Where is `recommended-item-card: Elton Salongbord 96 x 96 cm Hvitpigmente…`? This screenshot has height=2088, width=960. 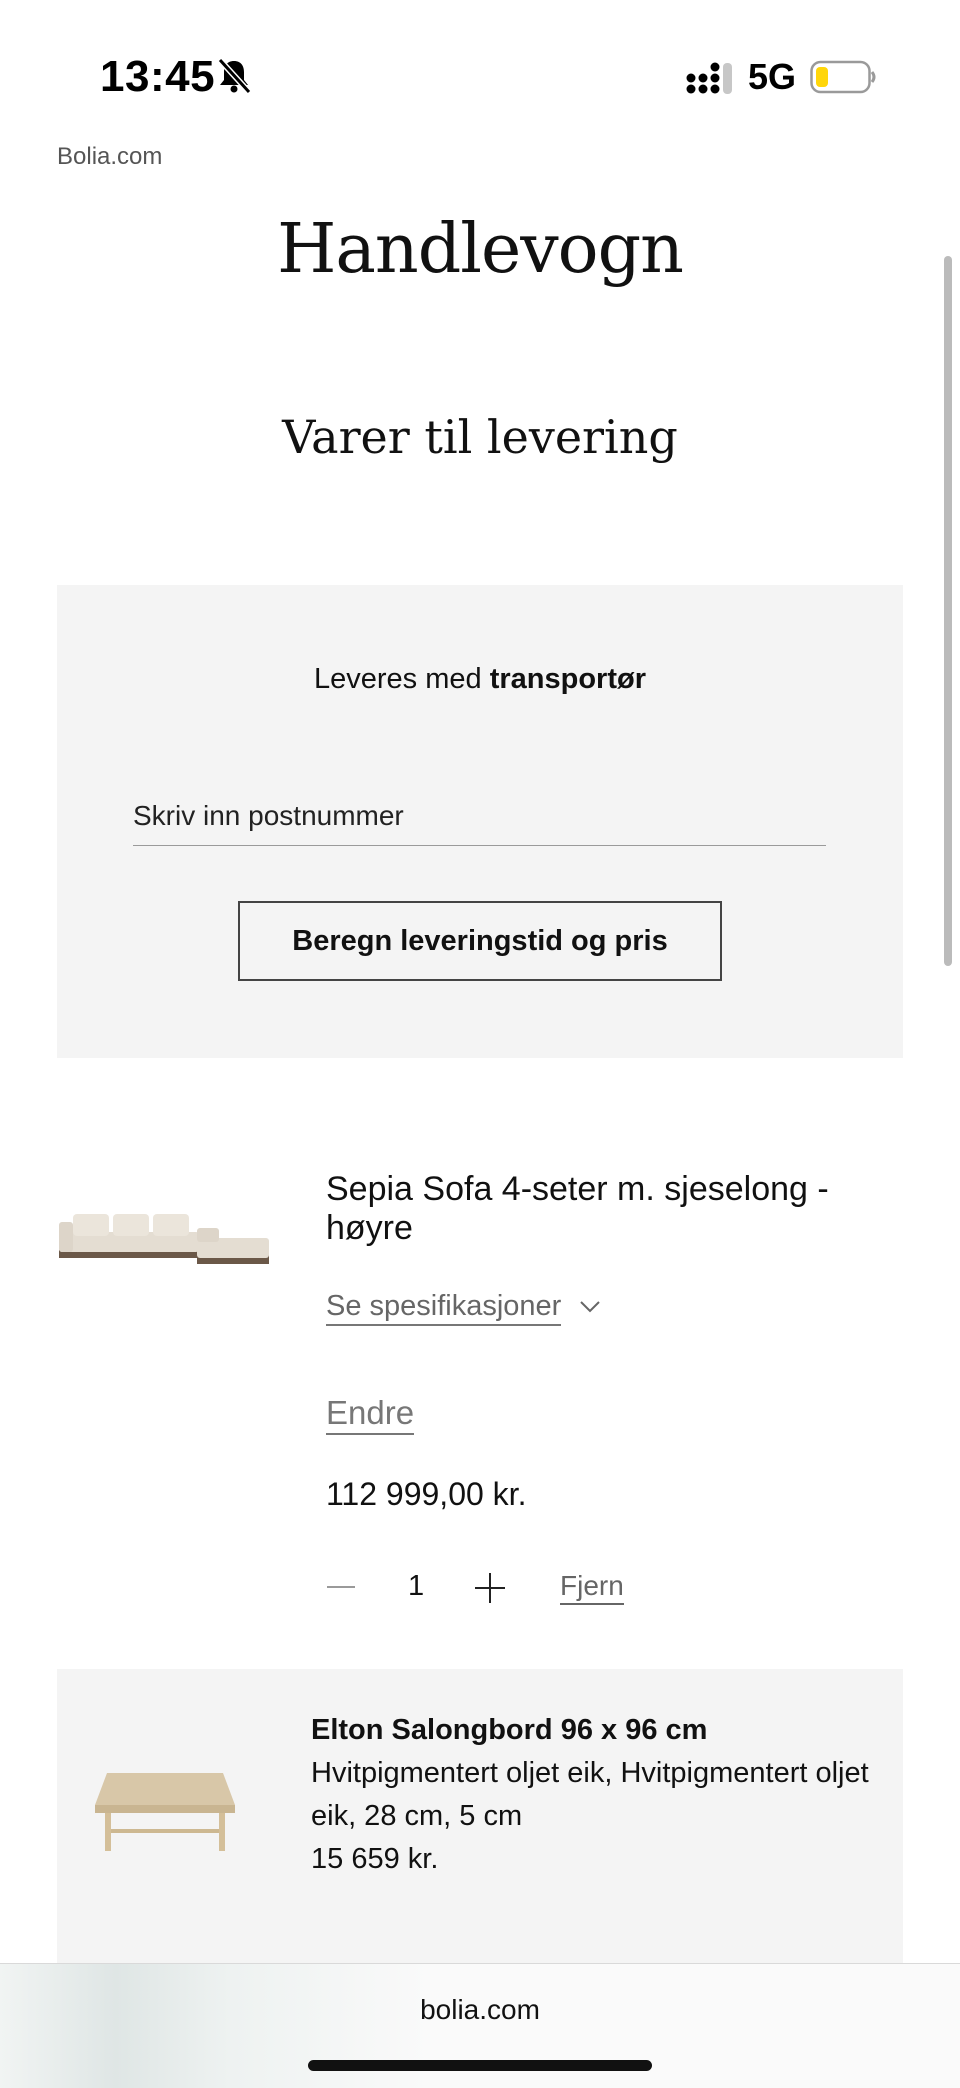 recommended-item-card: Elton Salongbord 96 x 96 cm Hvitpigmente… is located at coordinates (480, 1819).